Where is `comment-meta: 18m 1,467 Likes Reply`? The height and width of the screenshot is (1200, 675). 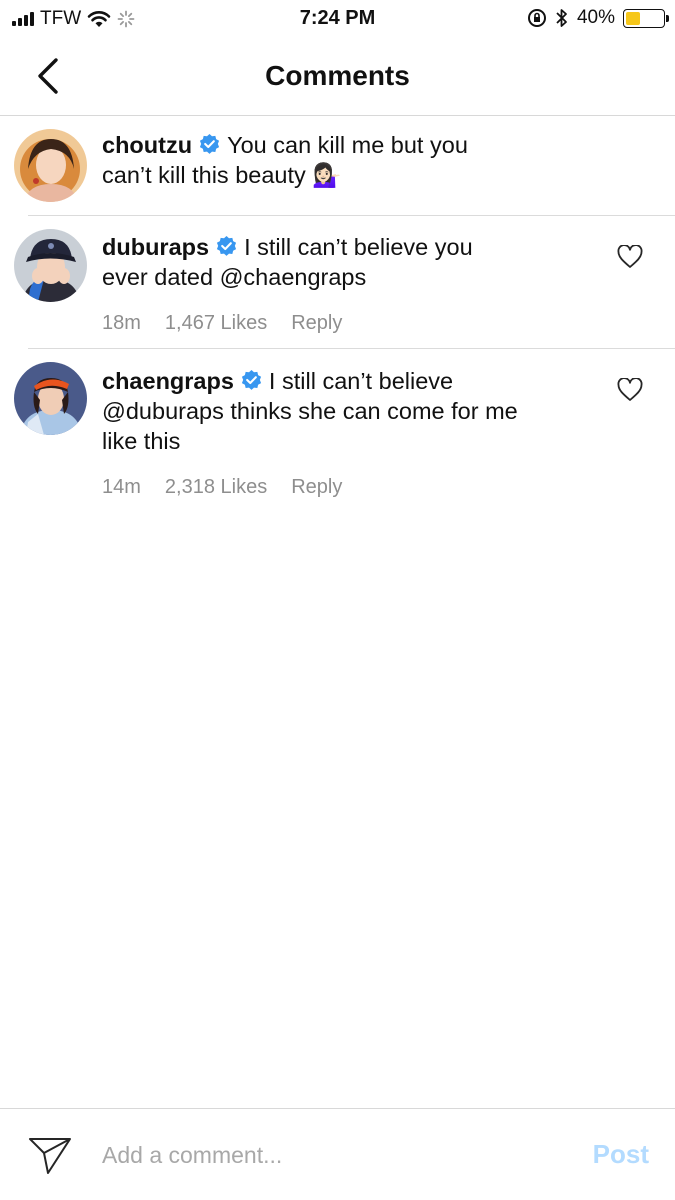
comment-meta: 18m 1,467 Likes Reply is located at coordinates (222, 323).